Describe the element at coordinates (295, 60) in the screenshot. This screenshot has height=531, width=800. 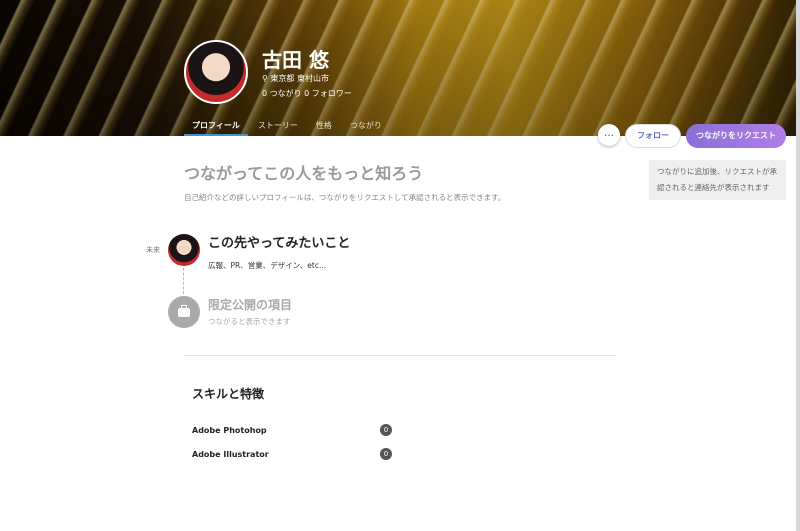
I see `profile-name: 古田 悠` at that location.